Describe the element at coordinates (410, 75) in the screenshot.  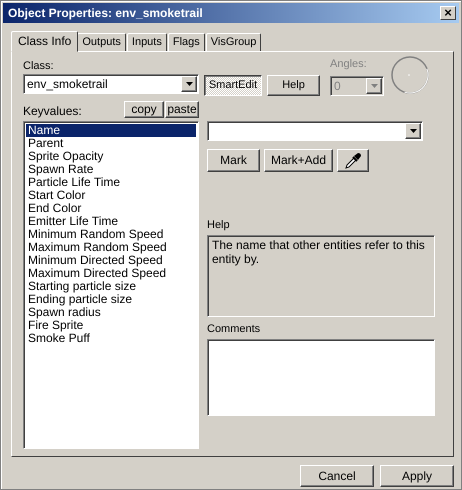
I see `angle-dial-icon` at that location.